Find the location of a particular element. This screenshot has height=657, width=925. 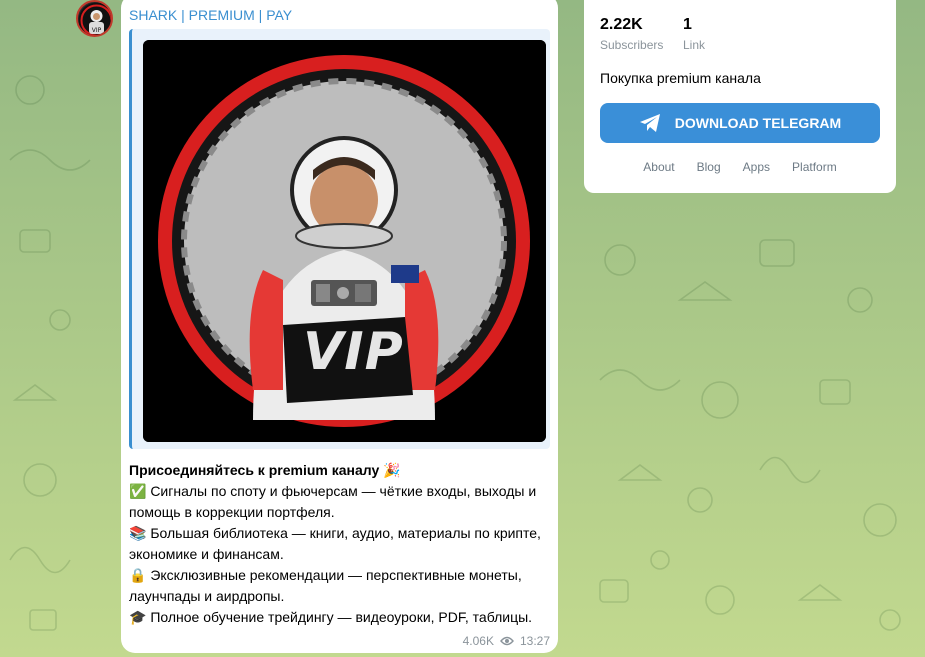

channel-avatar: VIP is located at coordinates (94, 18).